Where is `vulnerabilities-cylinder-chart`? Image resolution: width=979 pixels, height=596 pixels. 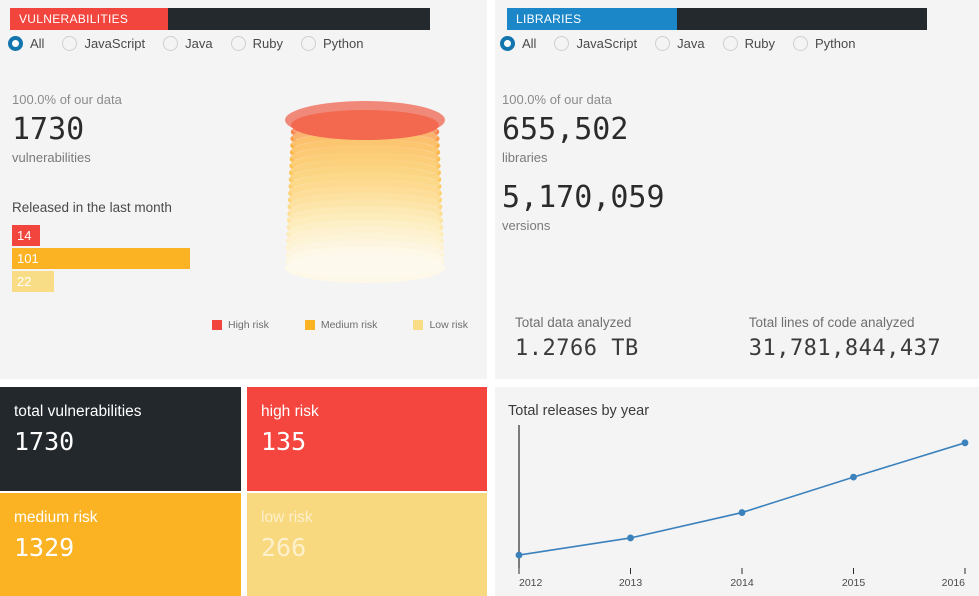 vulnerabilities-cylinder-chart is located at coordinates (365, 192).